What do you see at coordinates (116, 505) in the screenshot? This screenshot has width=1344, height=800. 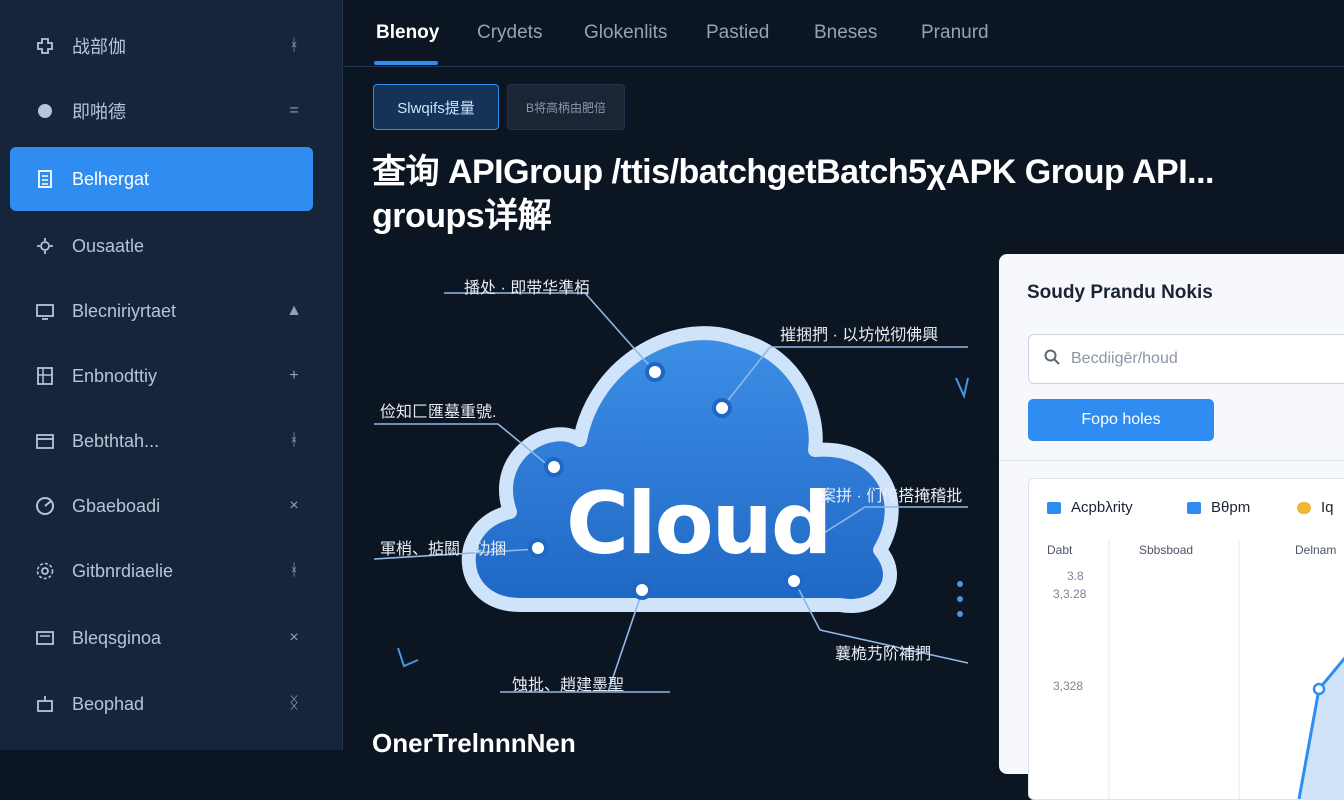 I see `sidebar-item-label: Gbaeboadi` at bounding box center [116, 505].